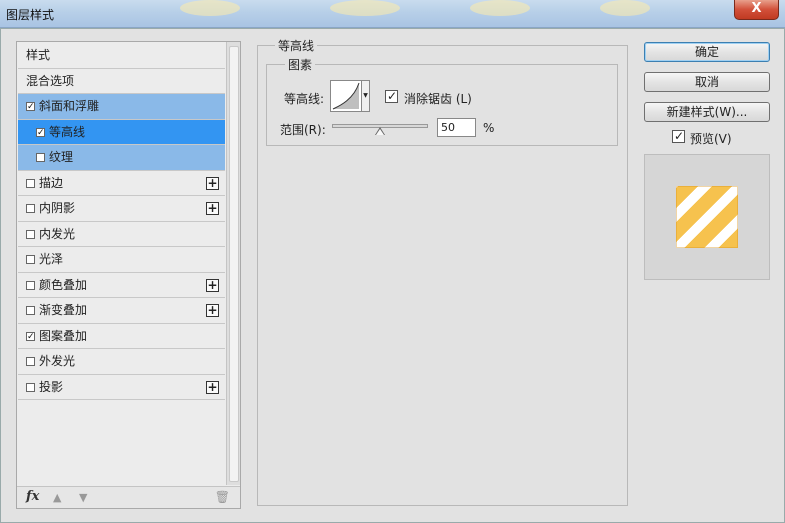  I want to click on style-item-label: 斜面和浮雕, so click(69, 106).